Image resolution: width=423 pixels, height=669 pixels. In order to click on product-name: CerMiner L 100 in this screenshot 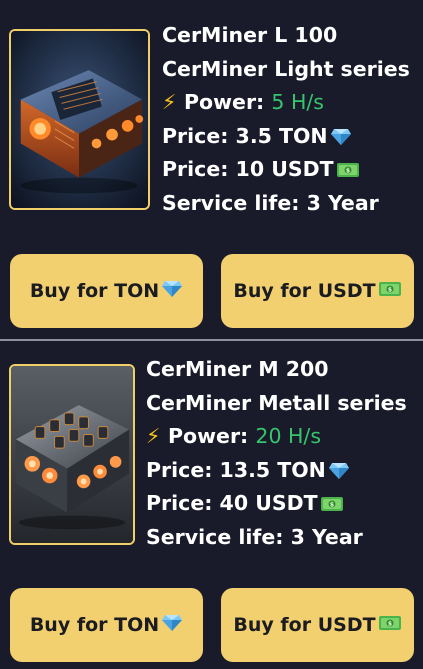, I will do `click(250, 35)`.